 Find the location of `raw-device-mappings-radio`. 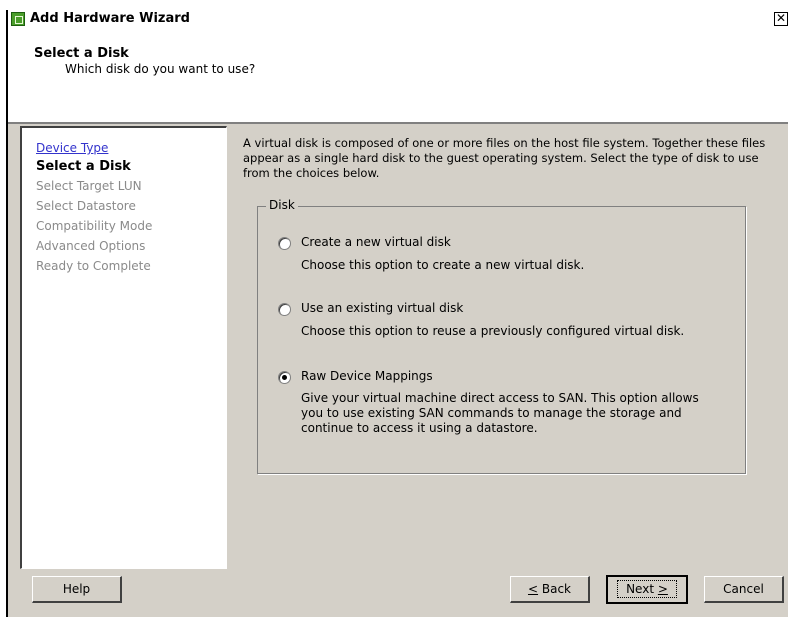

raw-device-mappings-radio is located at coordinates (284, 377).